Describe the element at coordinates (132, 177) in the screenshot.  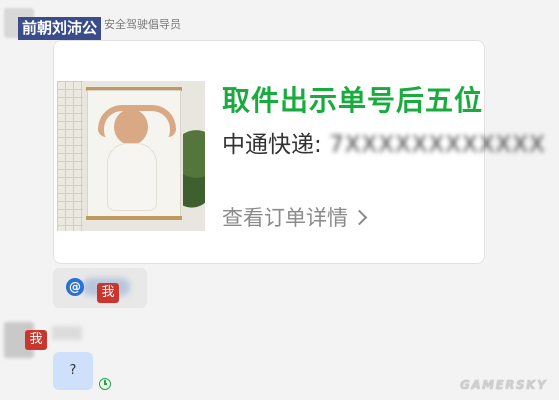
I see `poster-body` at that location.